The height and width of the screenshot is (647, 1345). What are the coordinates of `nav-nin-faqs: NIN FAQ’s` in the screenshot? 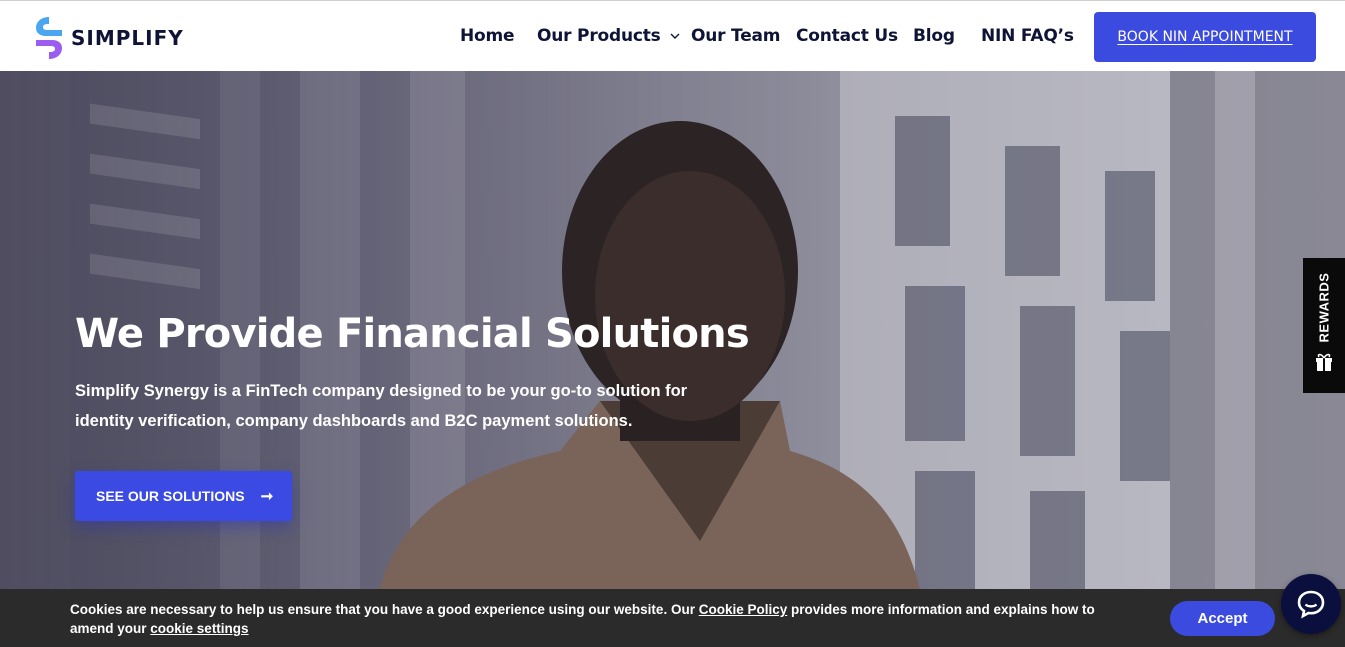 It's located at (1027, 36).